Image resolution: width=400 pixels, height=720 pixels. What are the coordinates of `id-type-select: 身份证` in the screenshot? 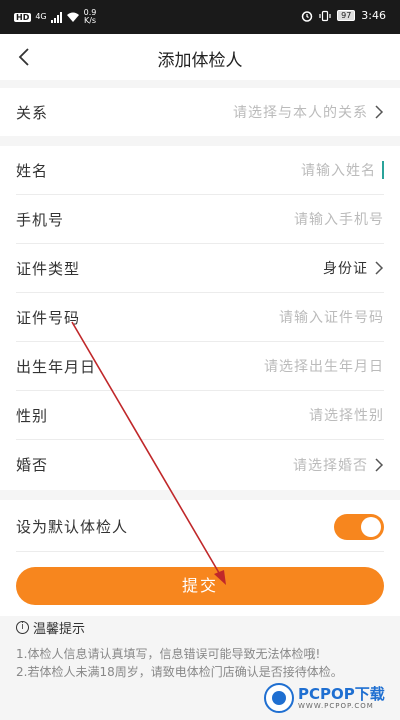 It's located at (353, 268).